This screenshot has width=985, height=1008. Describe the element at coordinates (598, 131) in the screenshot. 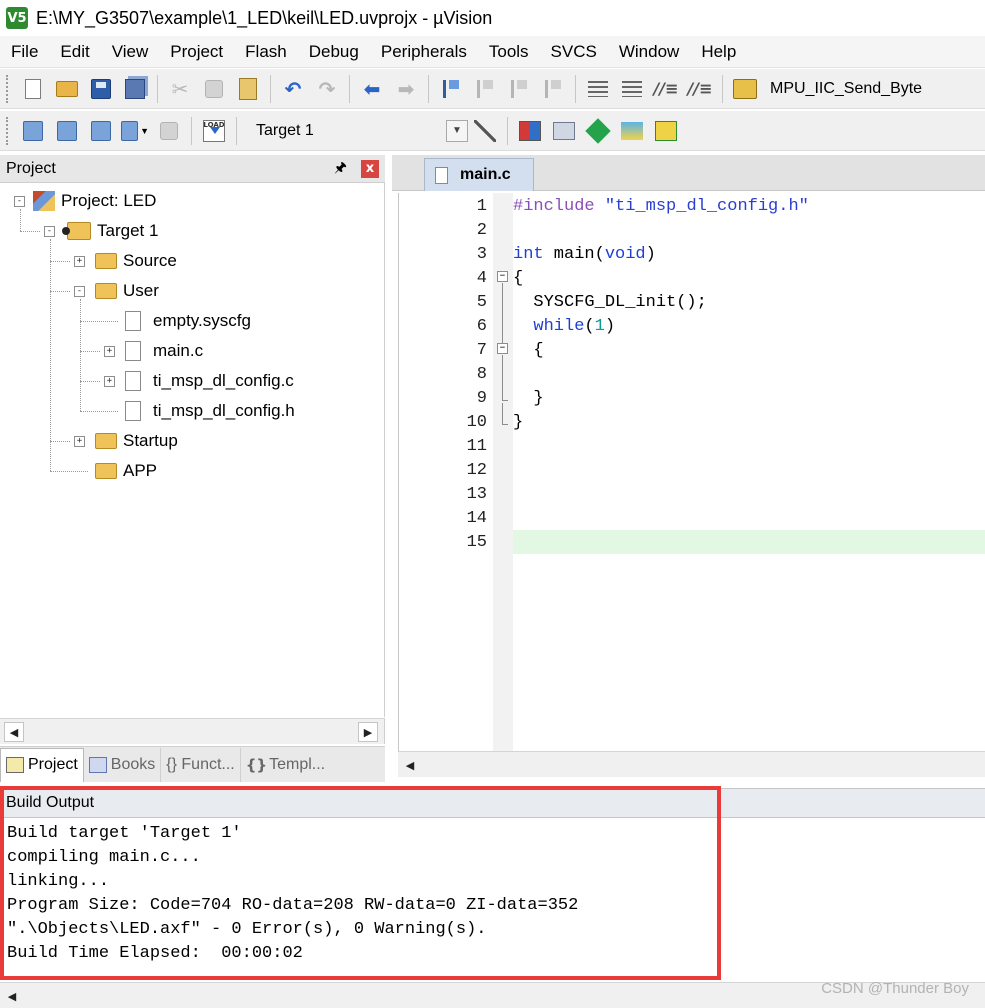

I see `pack-installer-button` at that location.